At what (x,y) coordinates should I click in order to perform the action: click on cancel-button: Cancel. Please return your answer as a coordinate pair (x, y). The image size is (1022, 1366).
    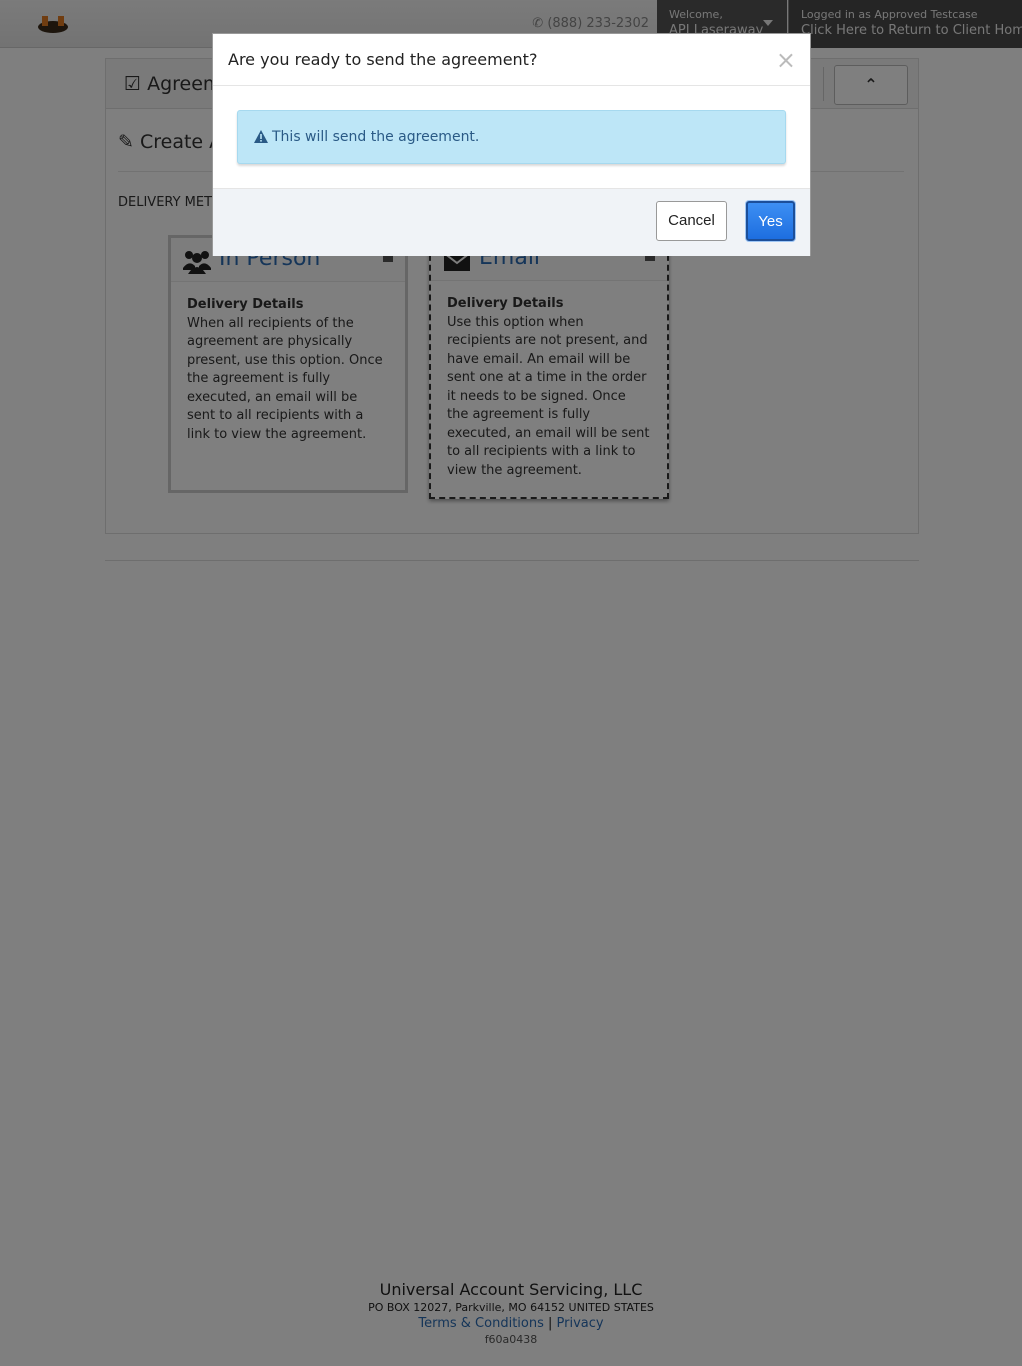
    Looking at the image, I should click on (691, 221).